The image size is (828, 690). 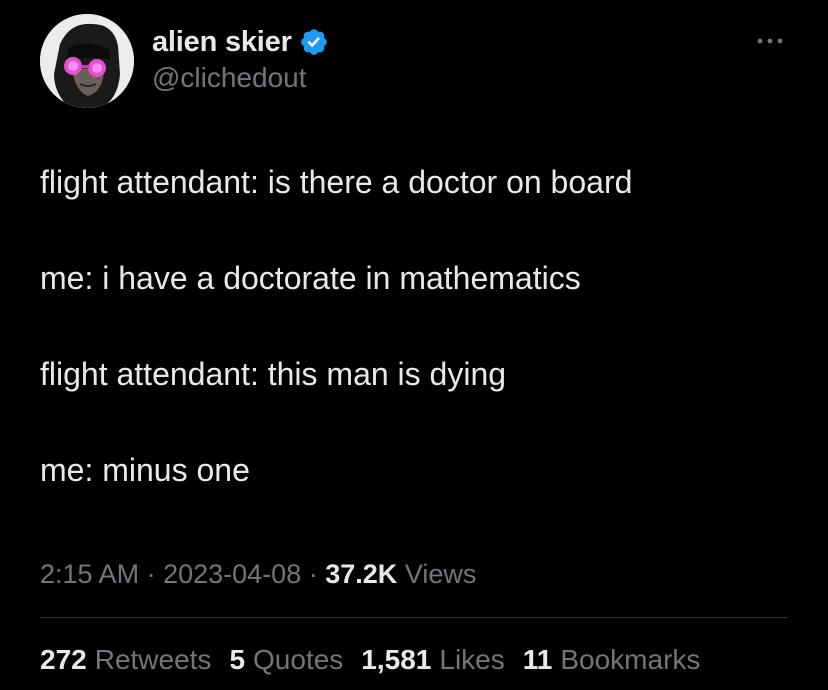 I want to click on quotes-stat: 5 Quotes, so click(x=286, y=660).